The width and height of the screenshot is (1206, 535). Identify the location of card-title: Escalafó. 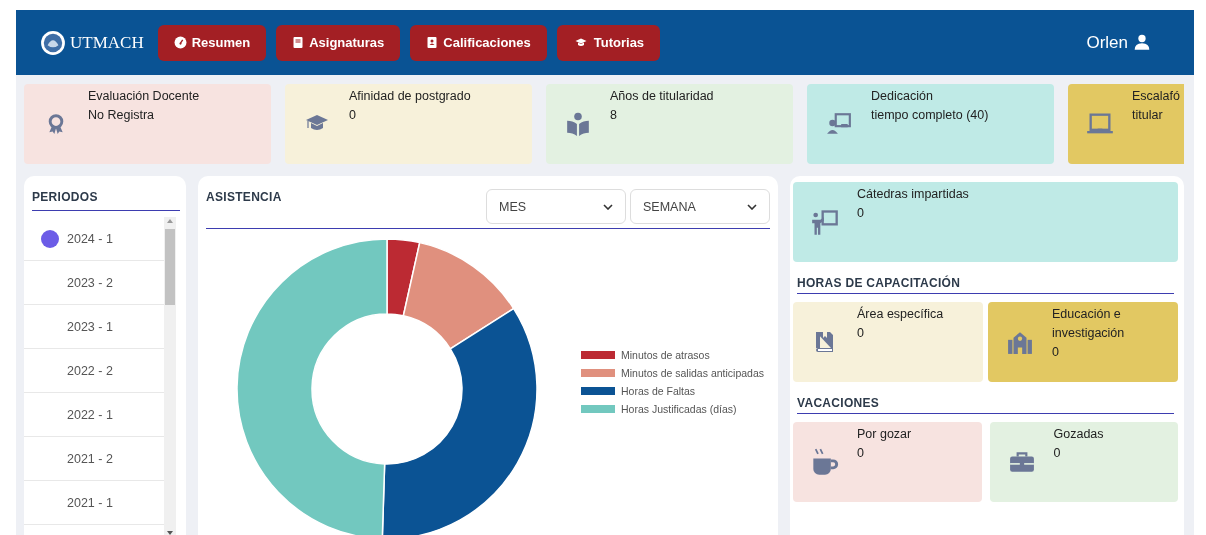
(1156, 96).